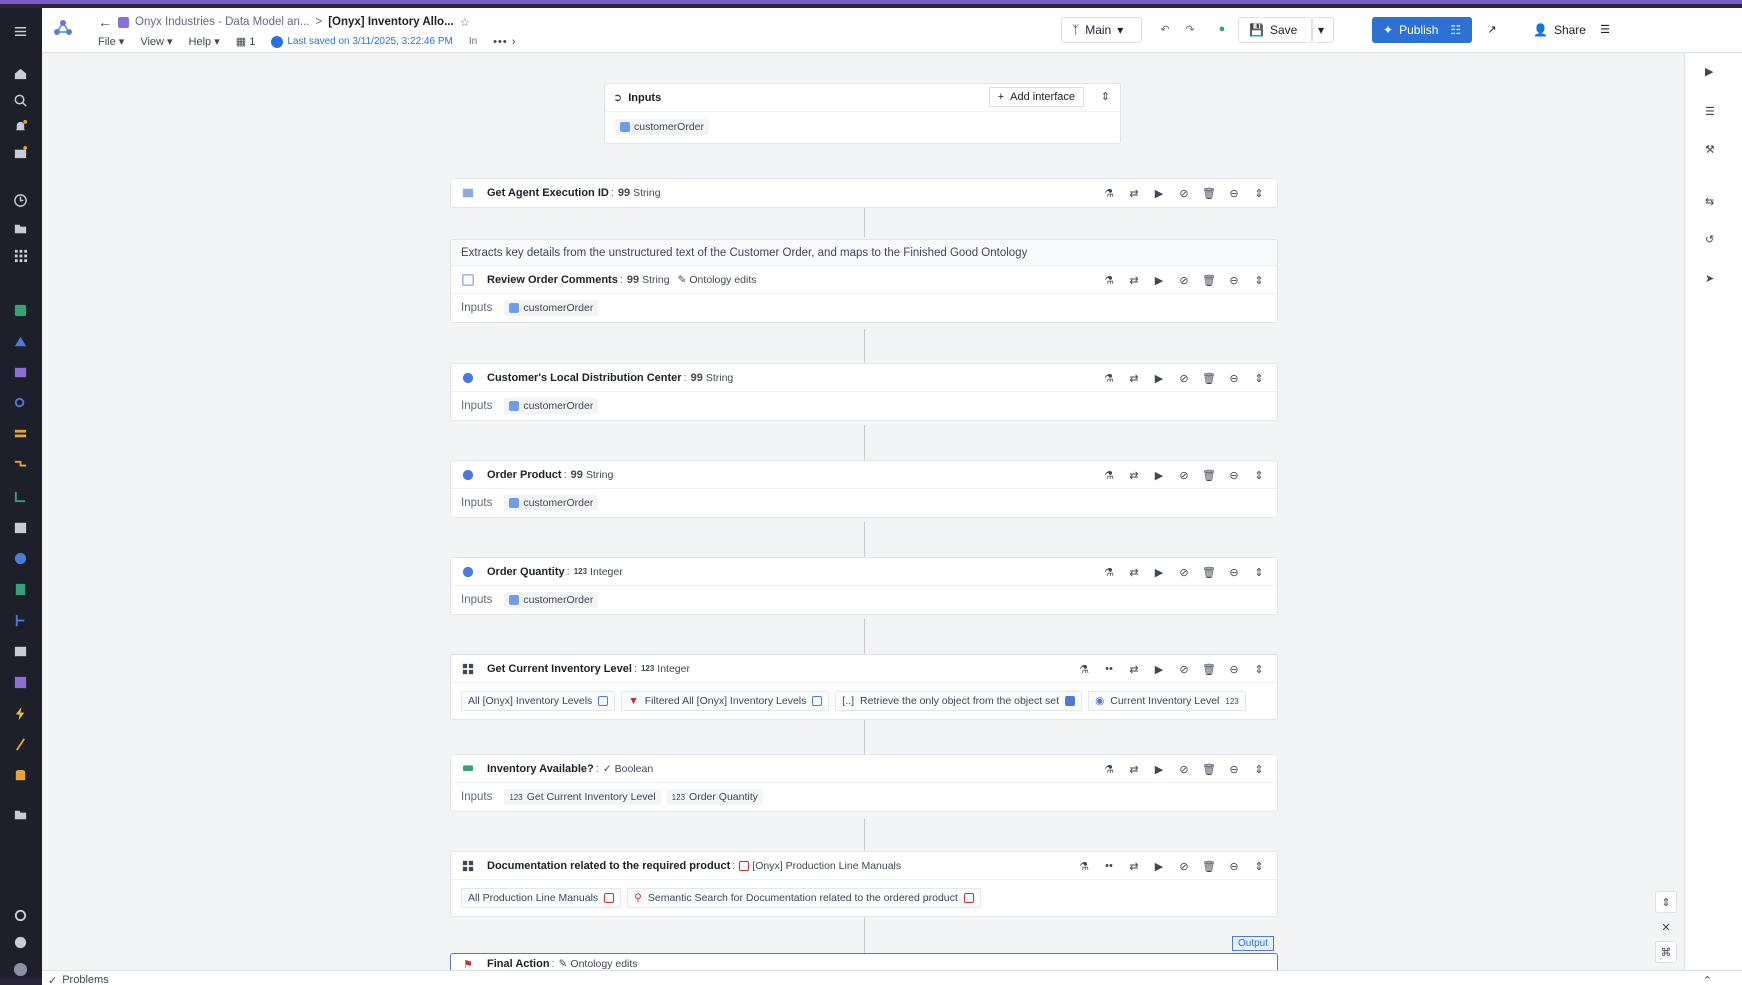  Describe the element at coordinates (725, 701) in the screenshot. I see `pipeline-step: ▼ Filtered All [Onyx] Inventory Levels` at that location.